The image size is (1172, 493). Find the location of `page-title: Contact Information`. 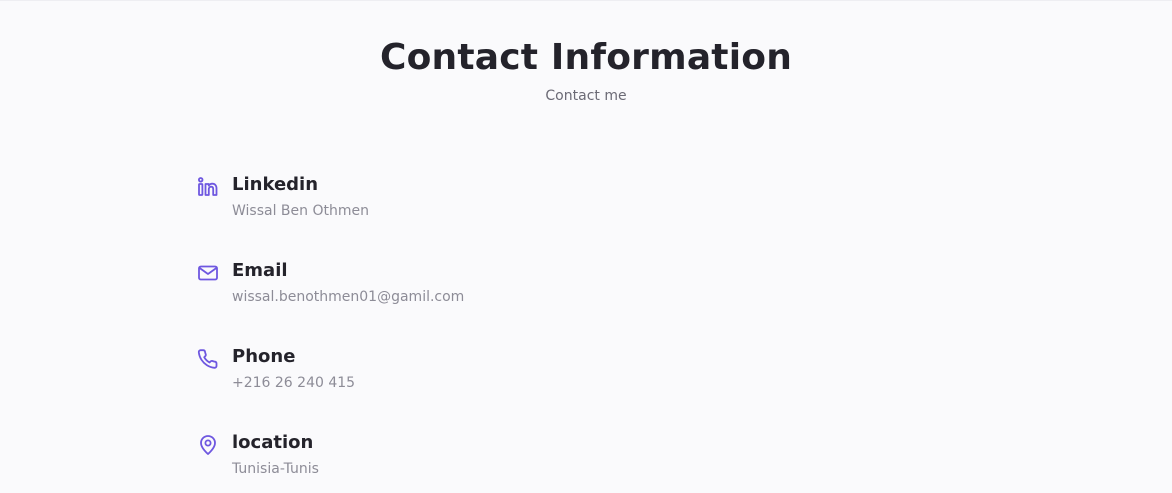

page-title: Contact Information is located at coordinates (586, 57).